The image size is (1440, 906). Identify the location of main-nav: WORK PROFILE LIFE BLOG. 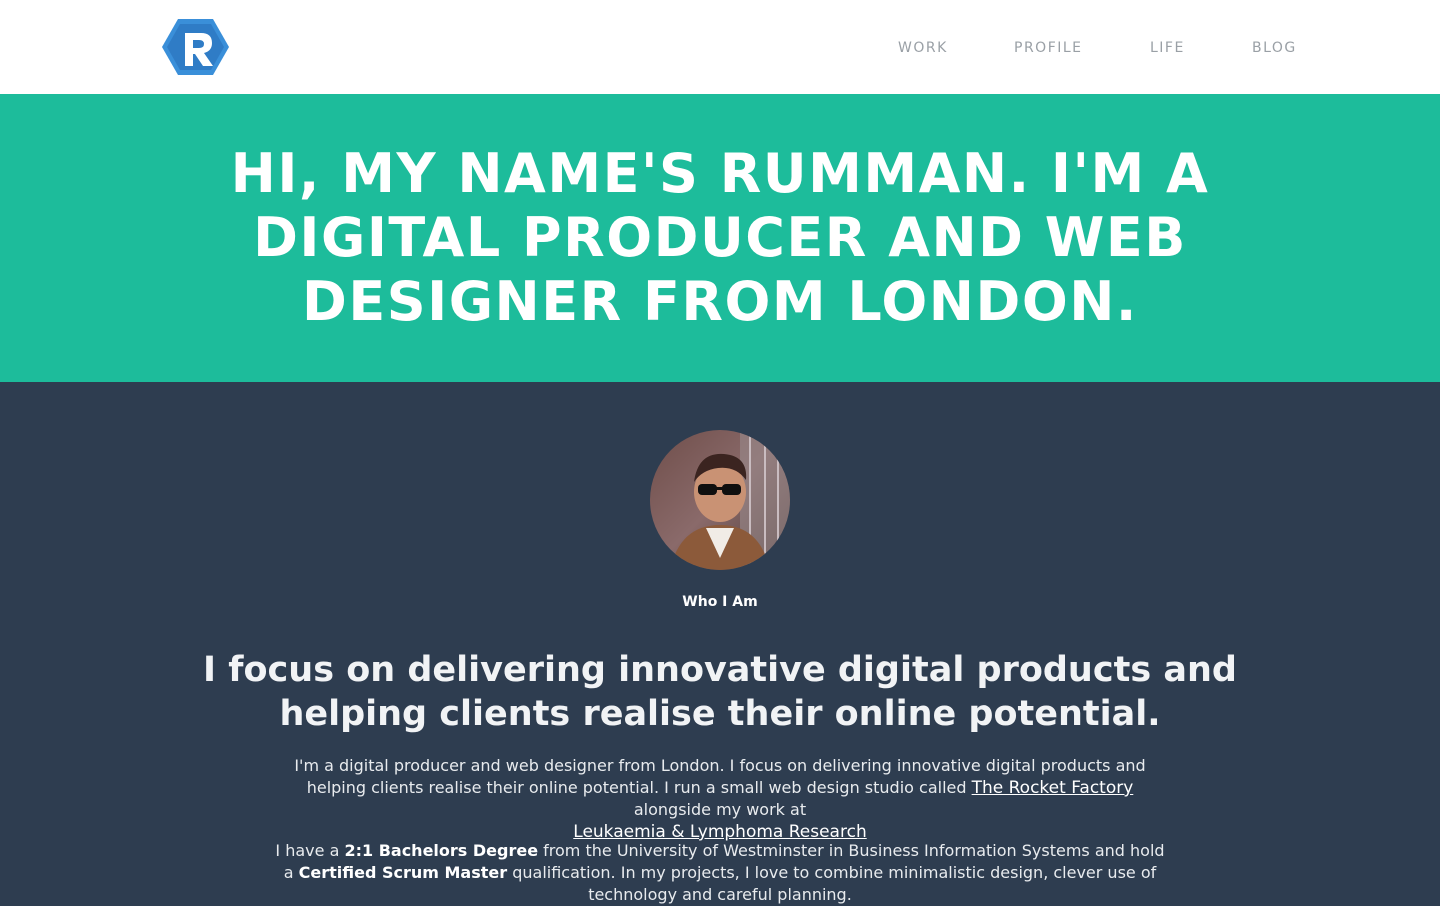
(720, 50).